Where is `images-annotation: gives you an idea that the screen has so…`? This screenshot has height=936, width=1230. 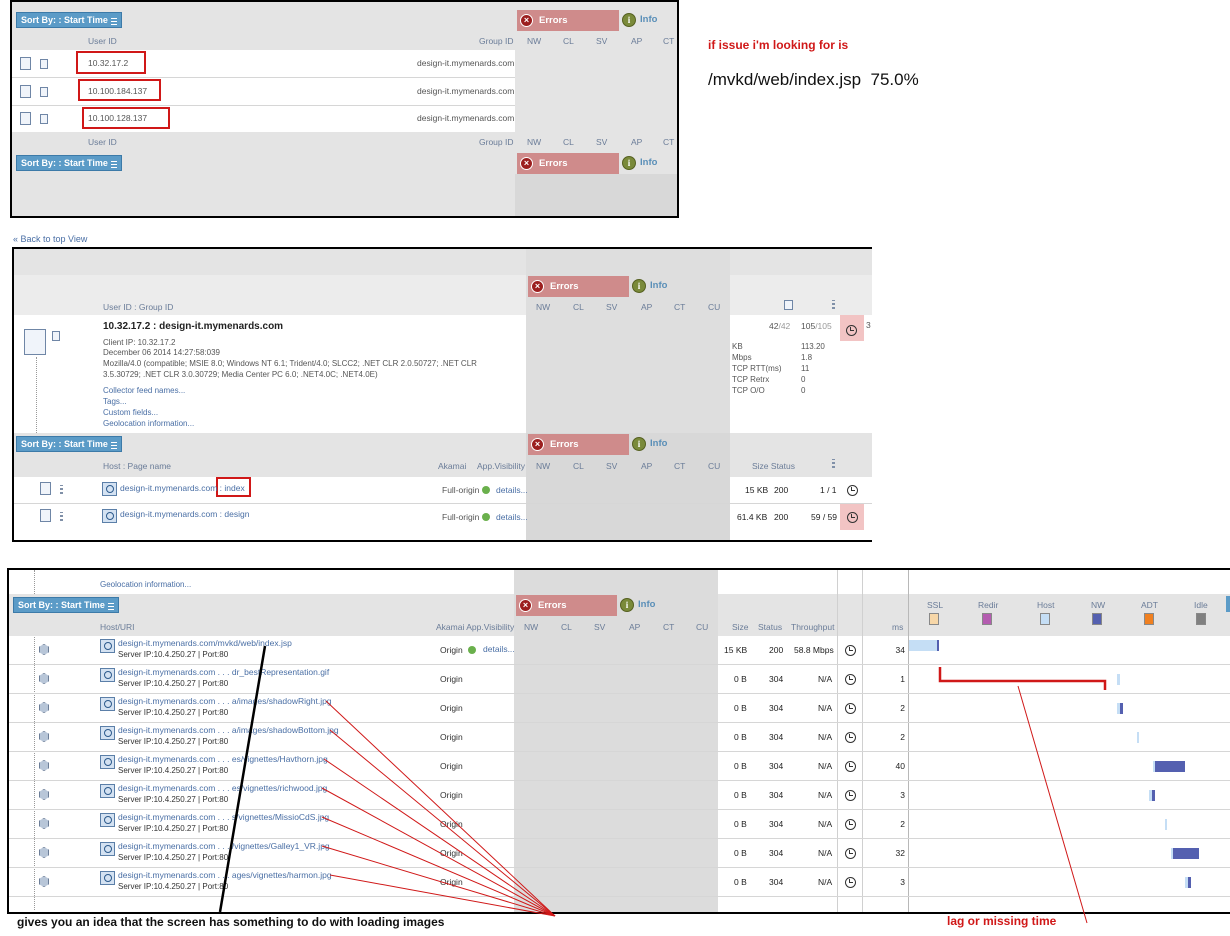
images-annotation: gives you an idea that the screen has so… is located at coordinates (231, 922).